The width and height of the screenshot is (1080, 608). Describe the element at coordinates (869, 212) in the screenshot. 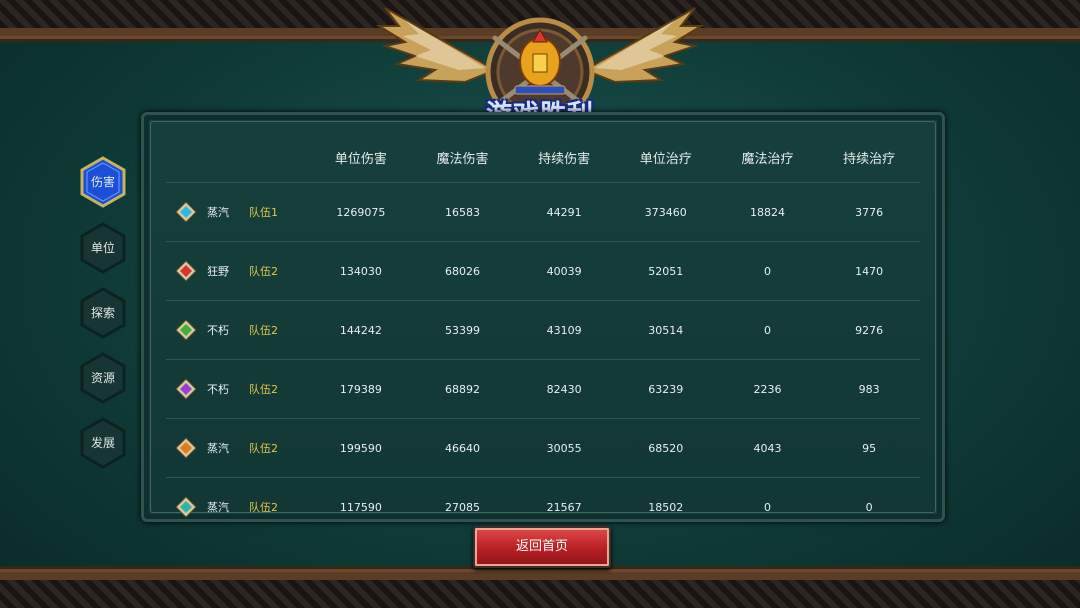

I see `stat-value: 3776` at that location.